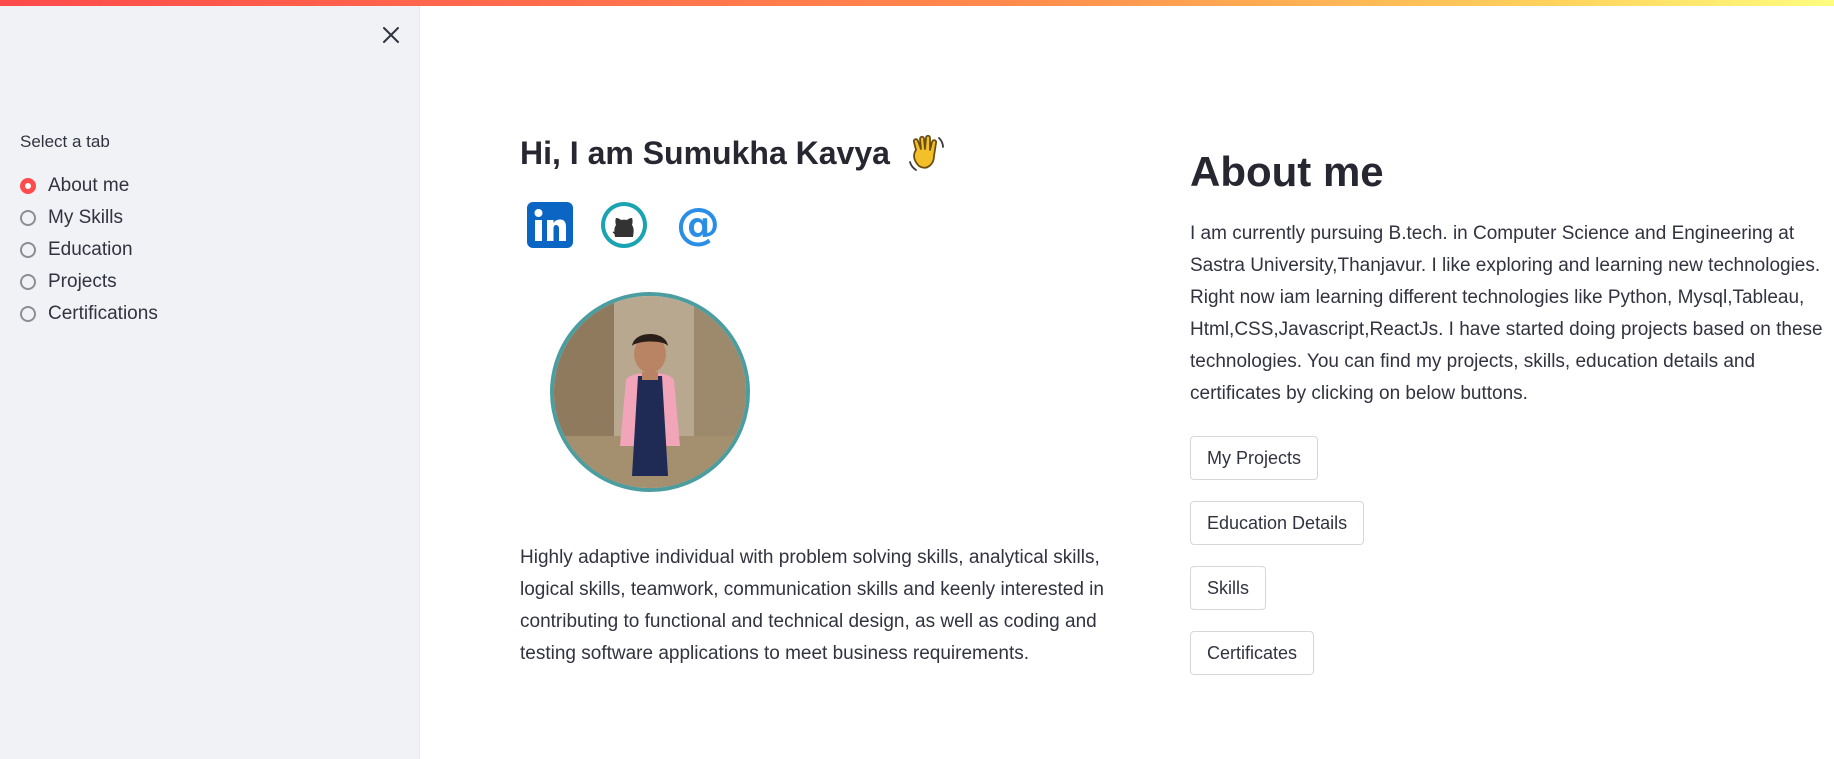  I want to click on top-decoration-bar, so click(917, 3).